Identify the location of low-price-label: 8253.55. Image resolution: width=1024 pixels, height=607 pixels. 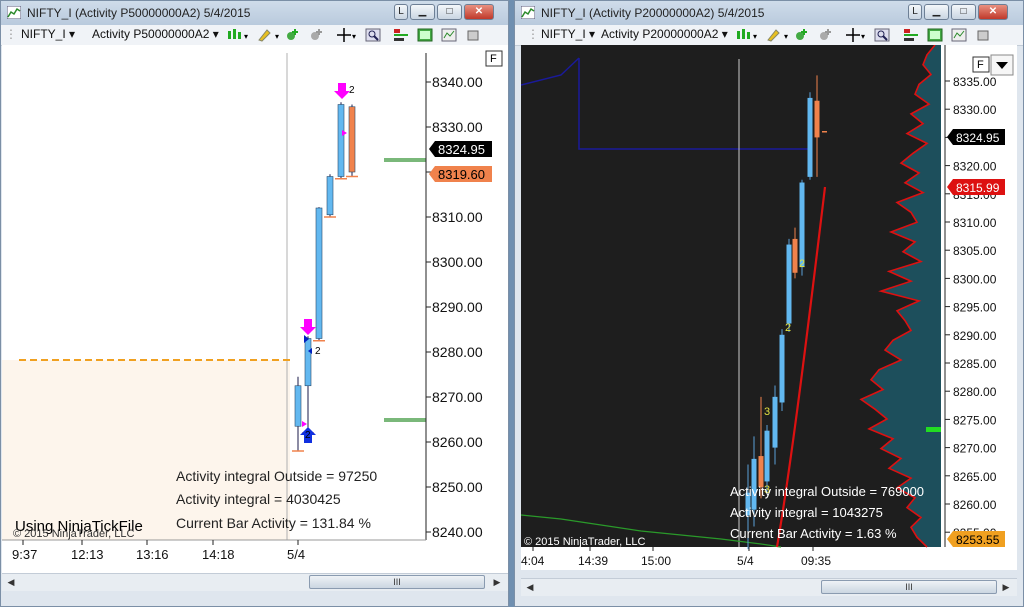
(978, 540).